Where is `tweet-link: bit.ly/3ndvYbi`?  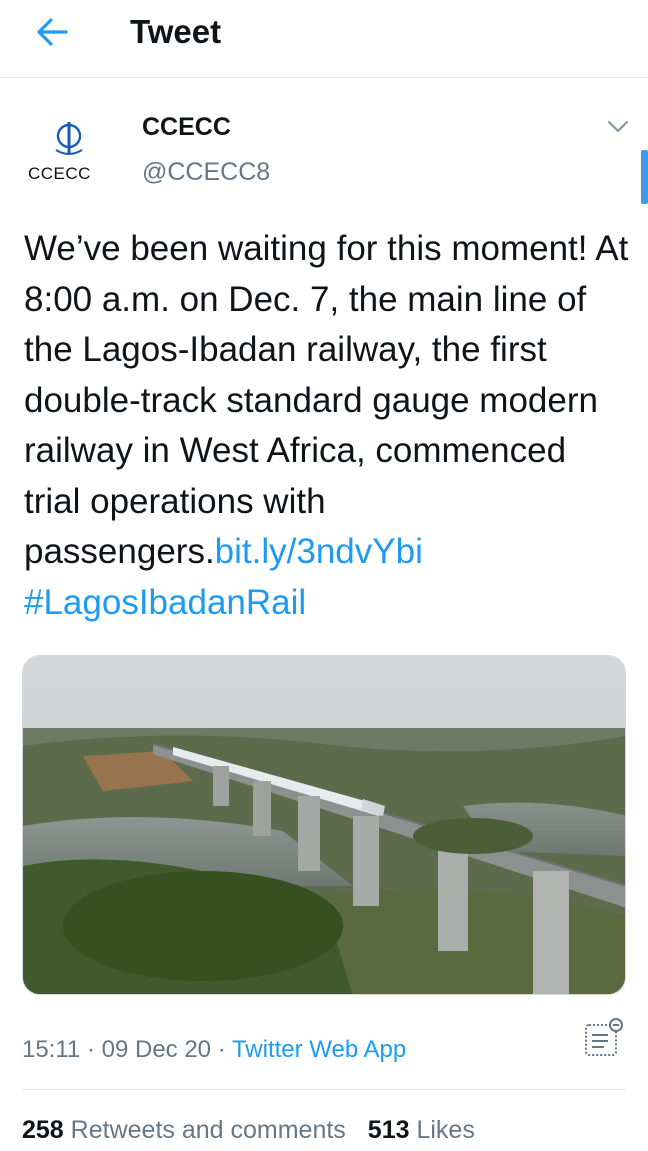 tweet-link: bit.ly/3ndvYbi is located at coordinates (319, 551).